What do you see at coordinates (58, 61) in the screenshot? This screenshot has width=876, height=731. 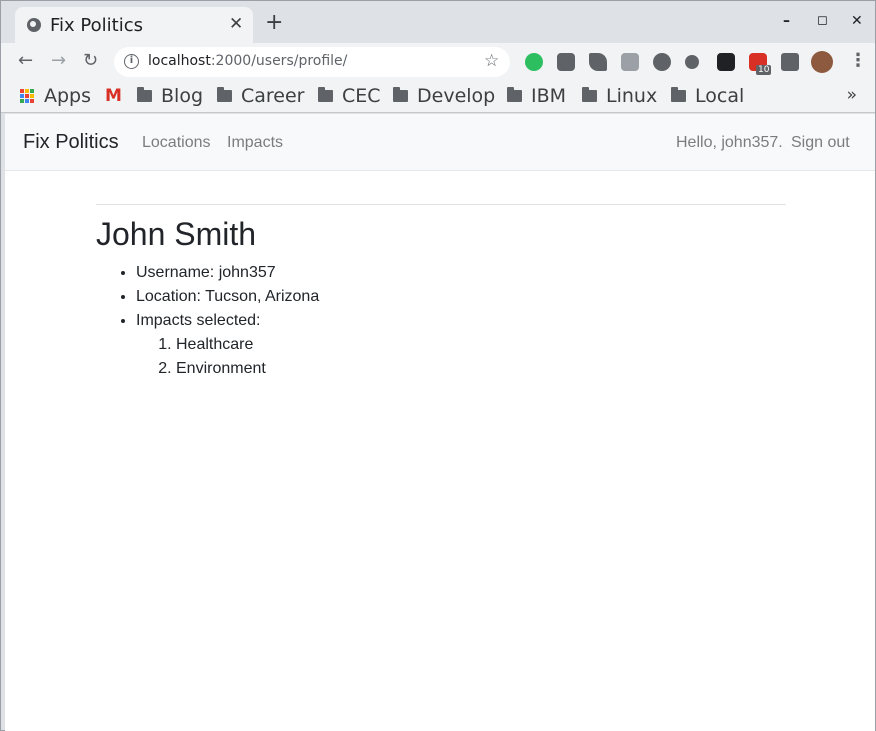 I see `forward-button: →` at bounding box center [58, 61].